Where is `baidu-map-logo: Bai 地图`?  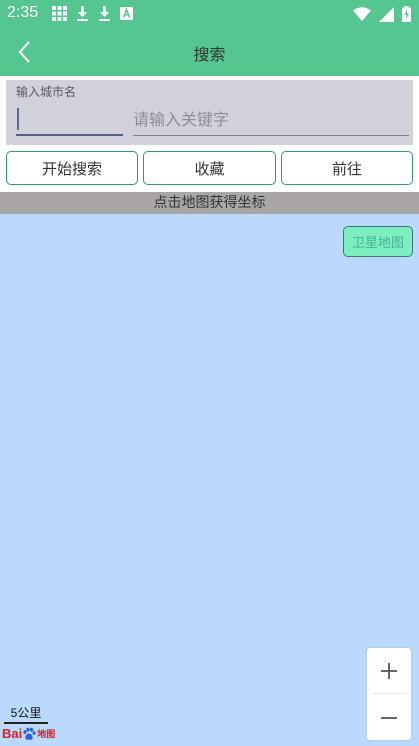
baidu-map-logo: Bai 地图 is located at coordinates (28, 733).